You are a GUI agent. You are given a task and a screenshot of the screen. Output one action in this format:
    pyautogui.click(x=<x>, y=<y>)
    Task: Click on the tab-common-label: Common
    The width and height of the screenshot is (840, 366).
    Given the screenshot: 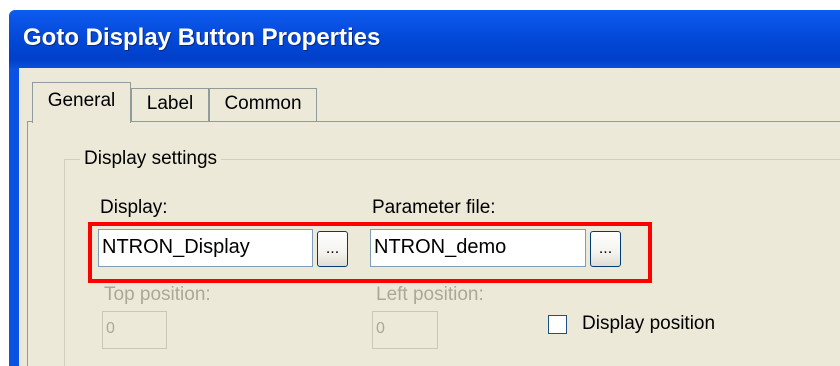 What is the action you would take?
    pyautogui.click(x=263, y=103)
    